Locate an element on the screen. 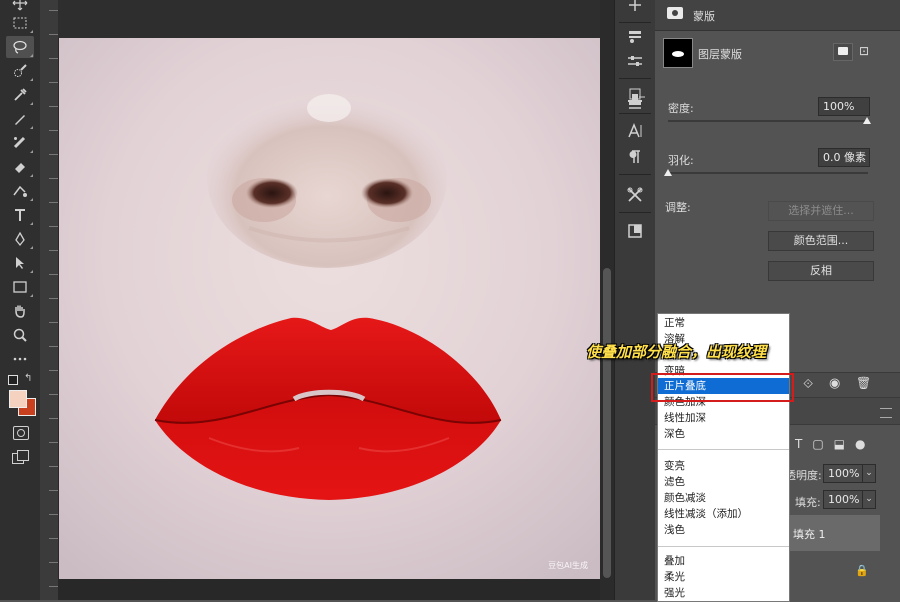  properties-header: 蒙版 is located at coordinates (777, 15).